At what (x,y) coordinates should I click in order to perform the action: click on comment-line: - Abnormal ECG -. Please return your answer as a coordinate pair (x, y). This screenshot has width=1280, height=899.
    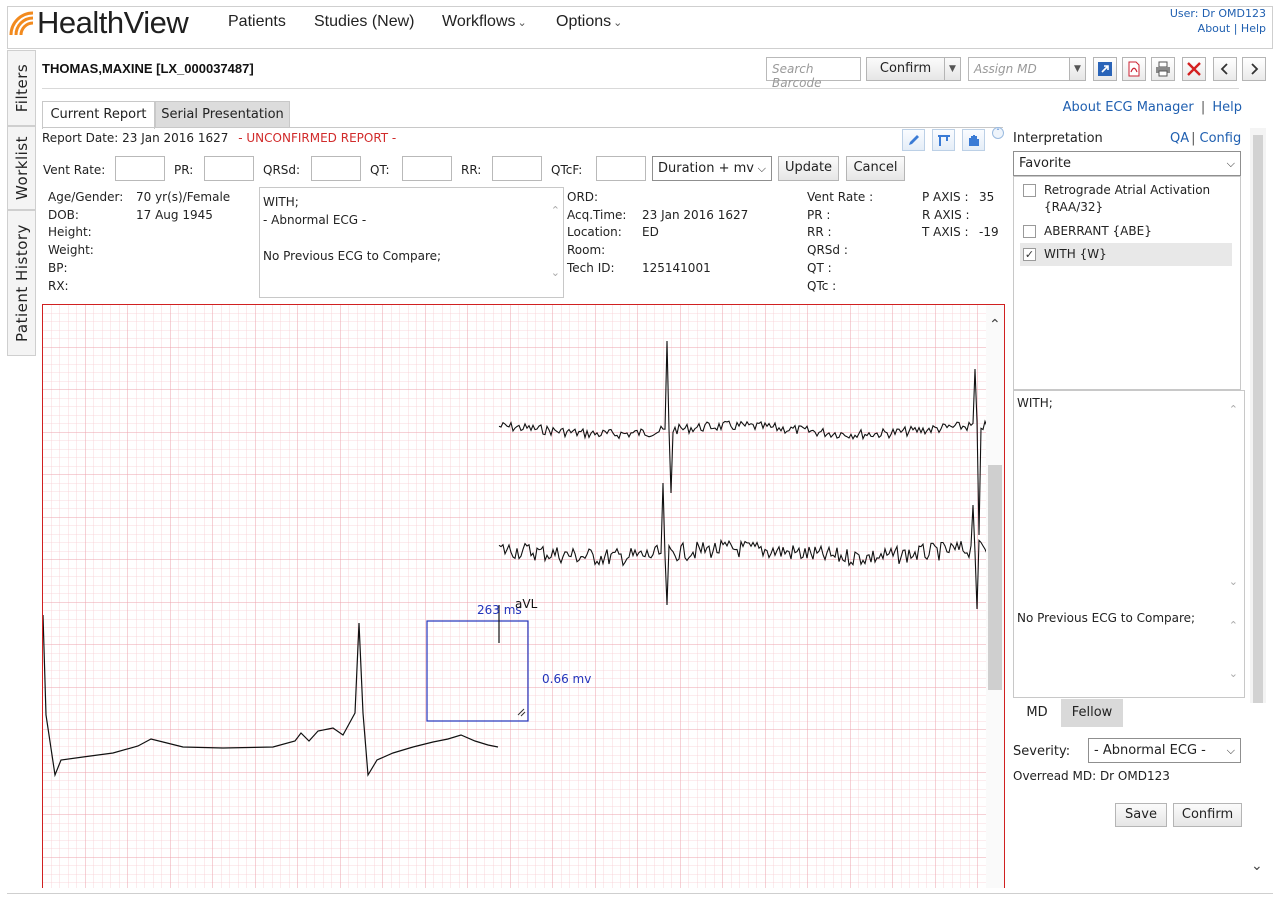
    Looking at the image, I should click on (315, 220).